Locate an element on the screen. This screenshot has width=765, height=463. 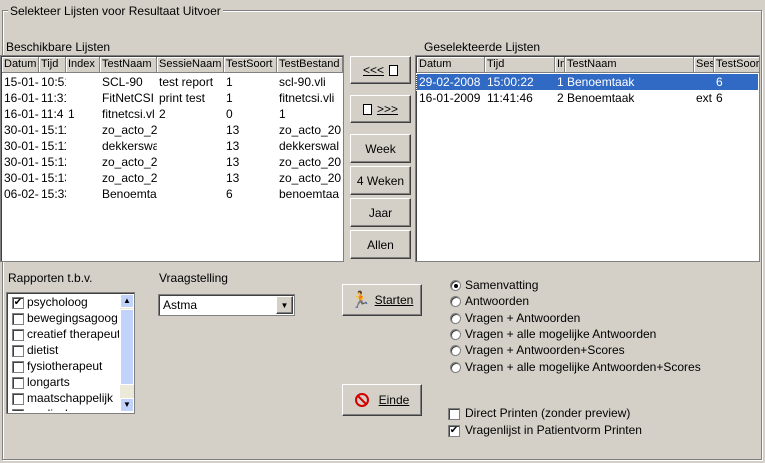
reports-scrollbar: ▲ ▼ is located at coordinates (127, 353).